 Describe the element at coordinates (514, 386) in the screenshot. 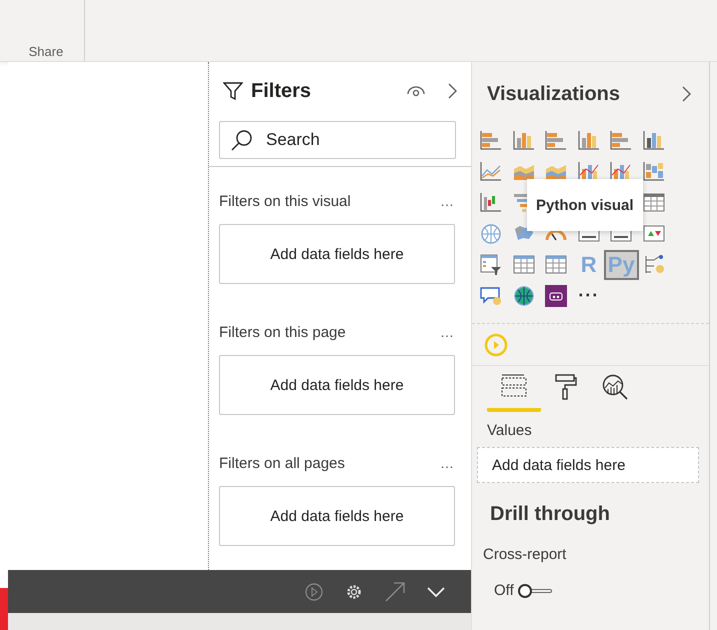

I see `fields-icon` at that location.